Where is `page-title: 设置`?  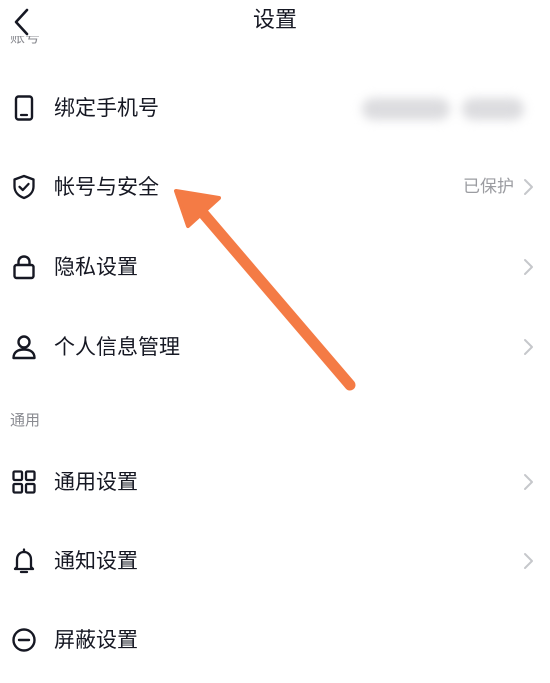 page-title: 设置 is located at coordinates (274, 20).